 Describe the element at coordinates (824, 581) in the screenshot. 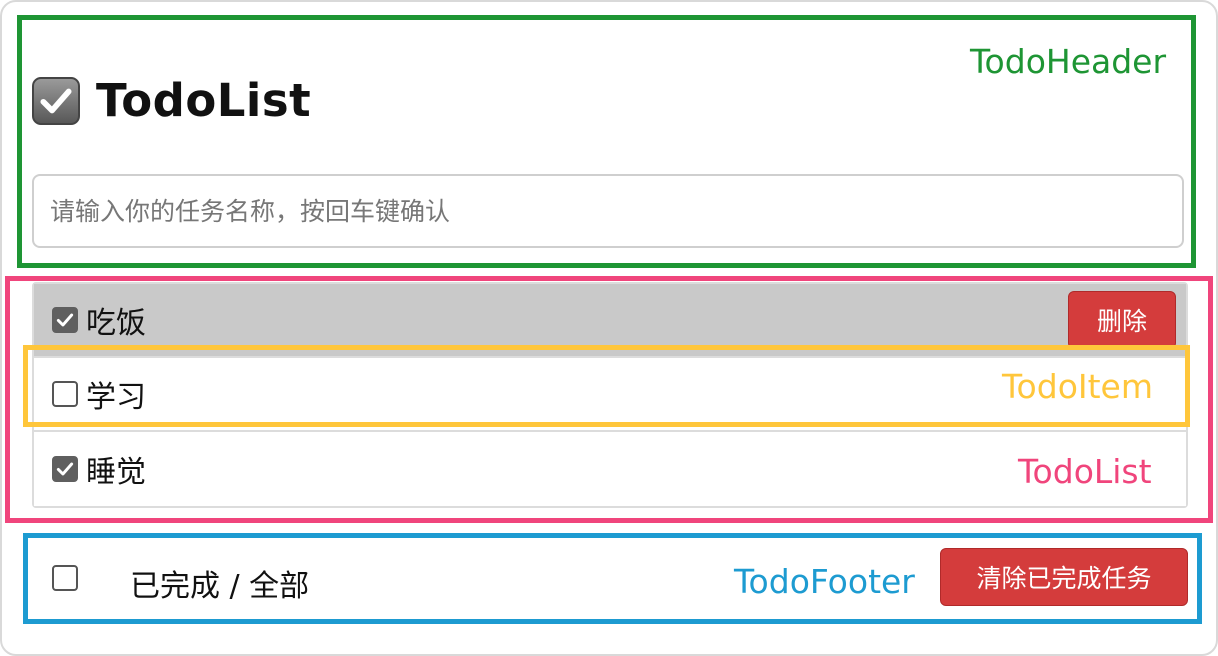

I see `todofooter-label: TodoFooter` at that location.